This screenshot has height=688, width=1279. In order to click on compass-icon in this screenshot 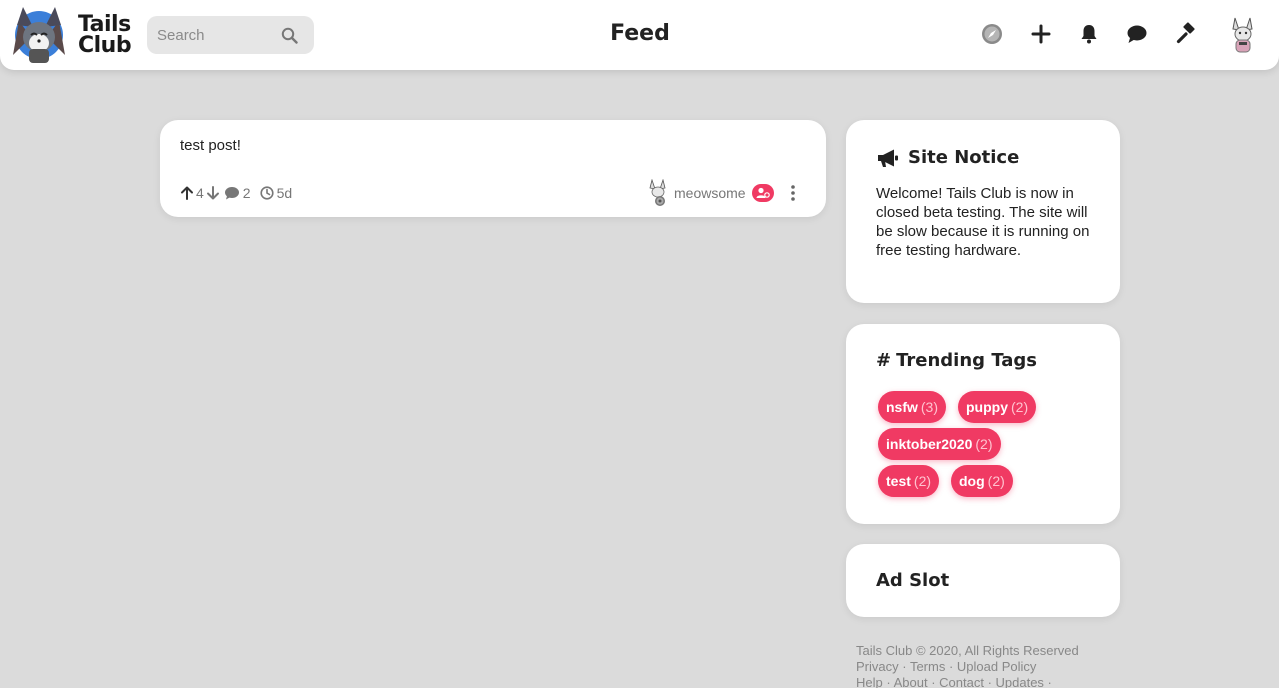, I will do `click(992, 34)`.